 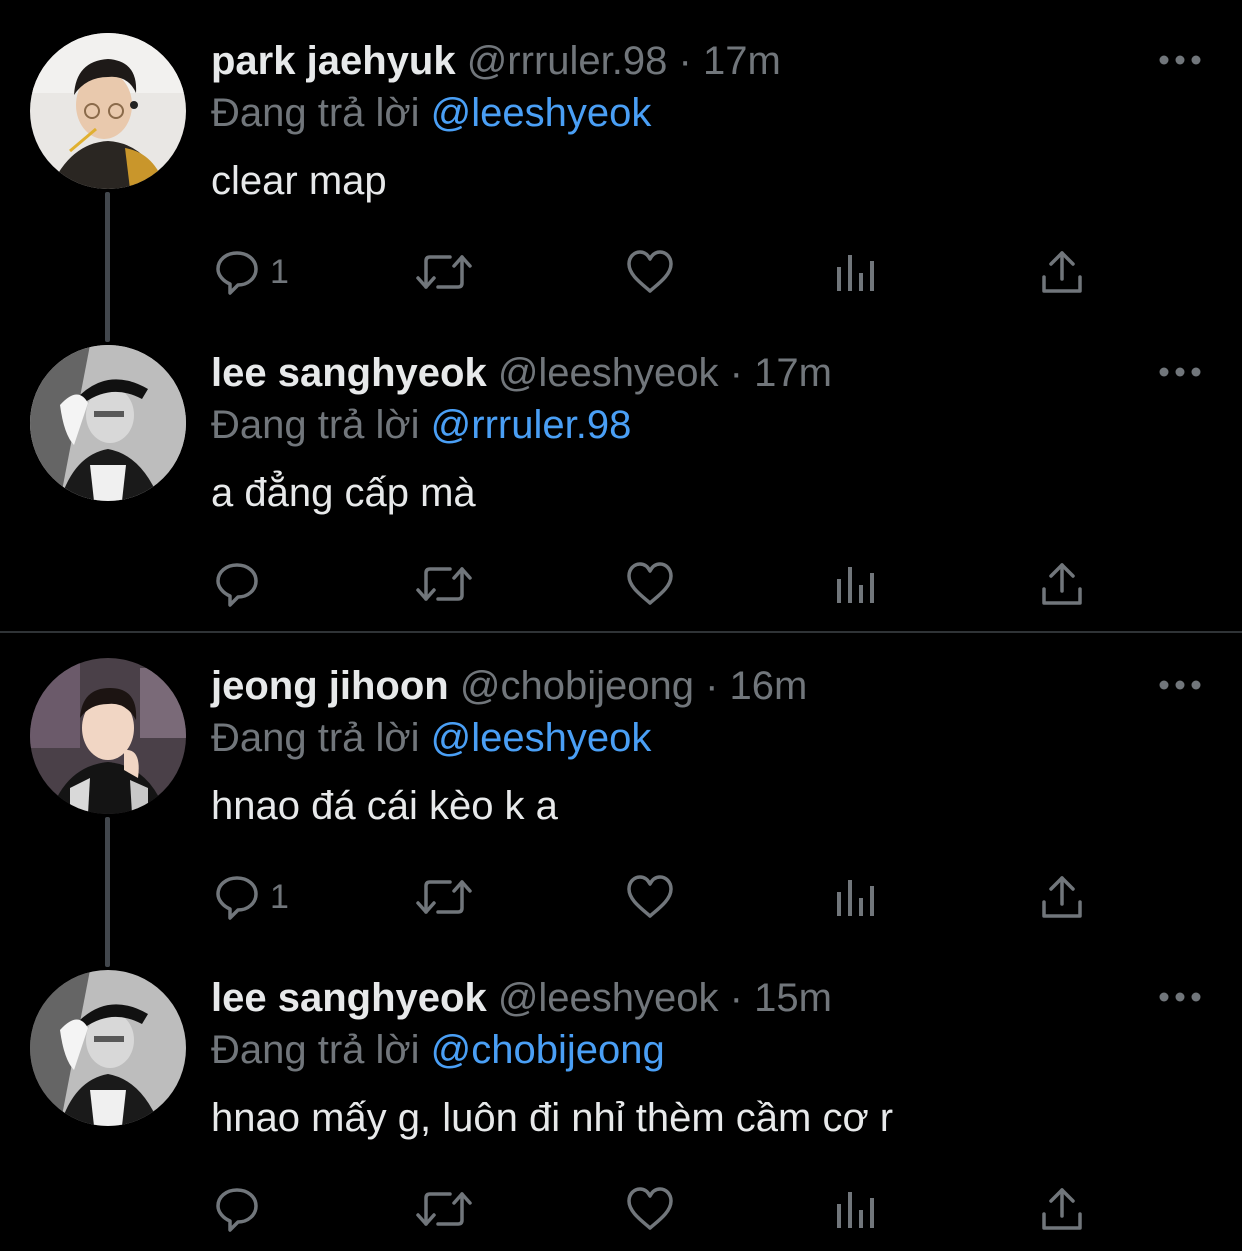 I want to click on timestamp: 15m, so click(x=793, y=998).